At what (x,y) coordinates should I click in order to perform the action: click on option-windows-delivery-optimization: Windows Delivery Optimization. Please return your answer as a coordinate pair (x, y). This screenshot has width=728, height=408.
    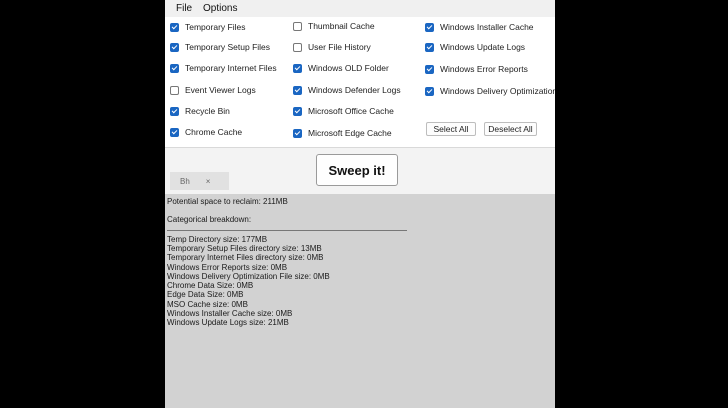
    Looking at the image, I should click on (490, 91).